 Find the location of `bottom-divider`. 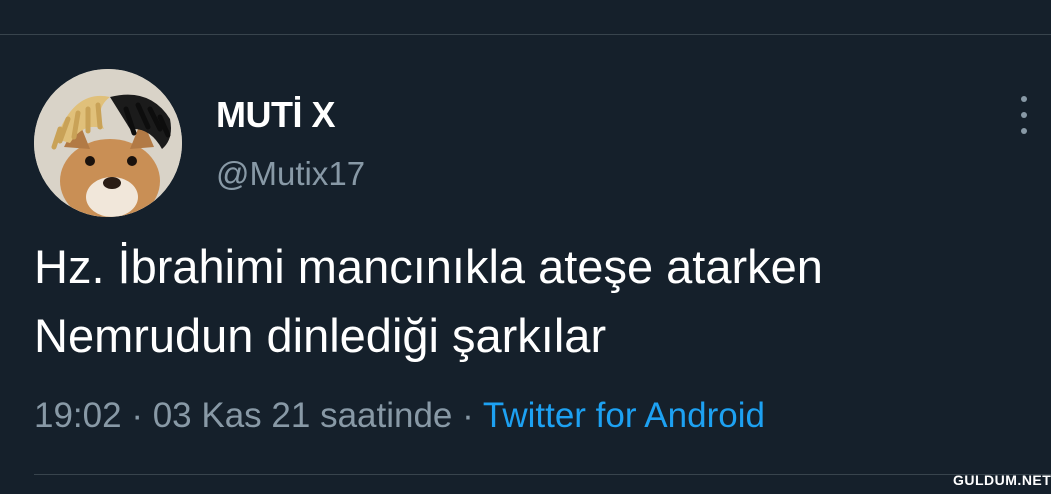

bottom-divider is located at coordinates (542, 474).